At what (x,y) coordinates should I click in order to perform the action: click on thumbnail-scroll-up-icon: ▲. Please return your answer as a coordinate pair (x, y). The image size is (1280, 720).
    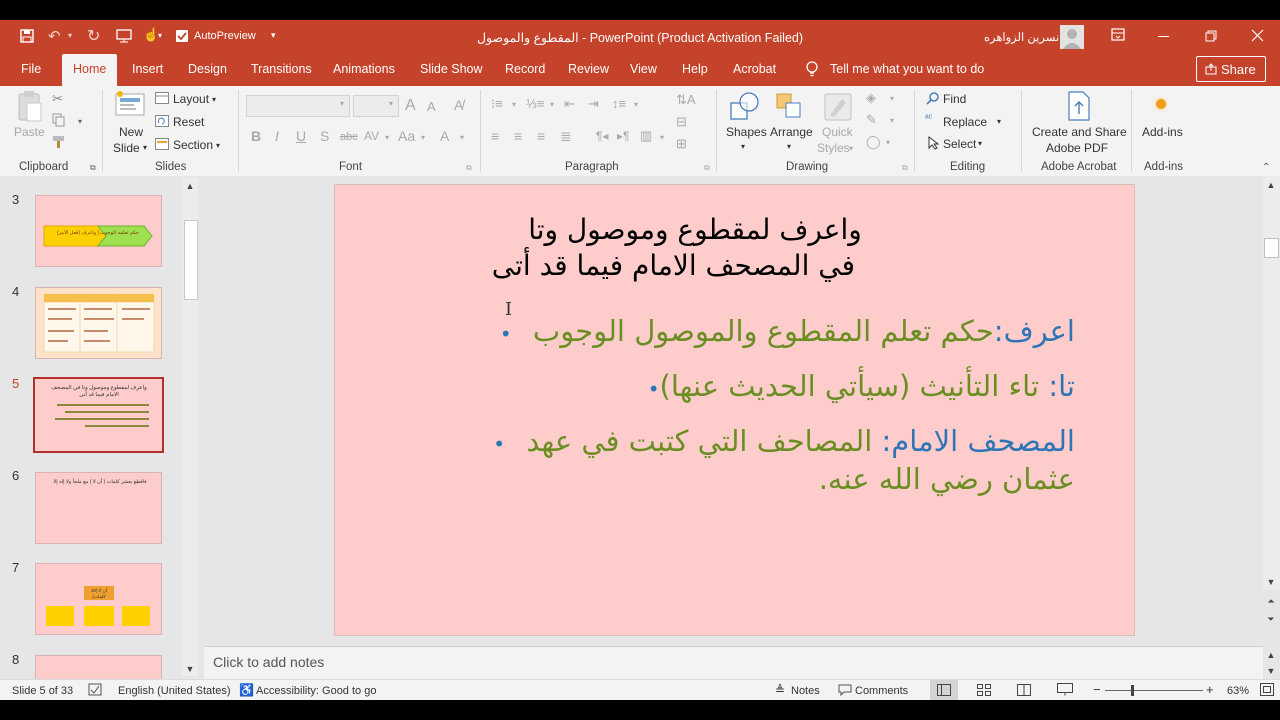
    Looking at the image, I should click on (190, 186).